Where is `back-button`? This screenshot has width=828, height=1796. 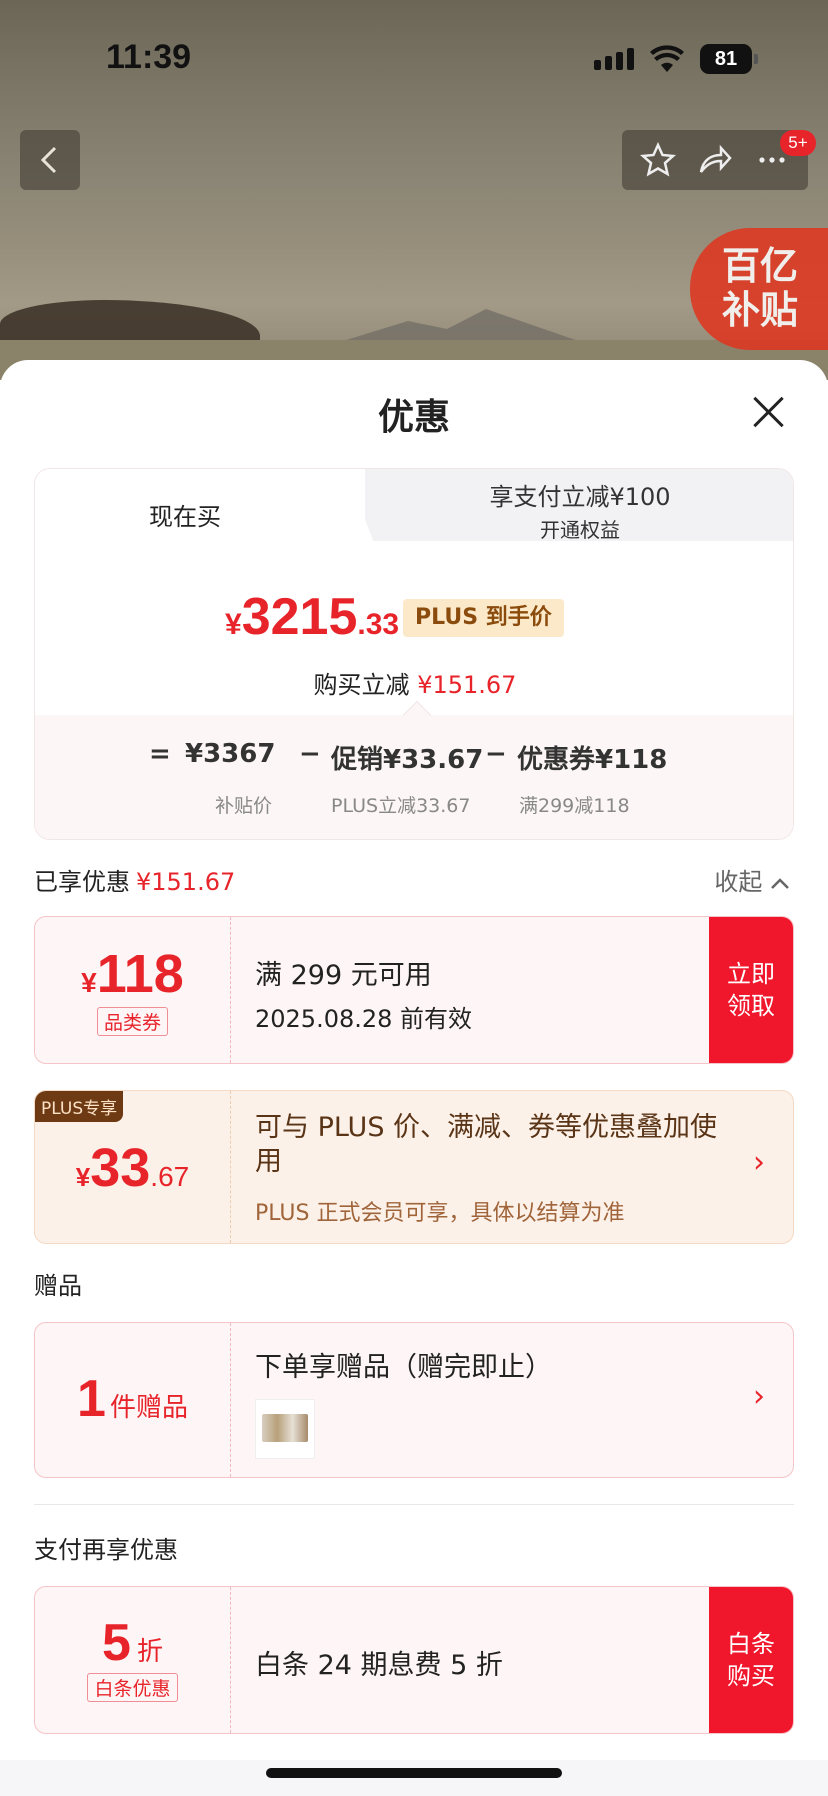
back-button is located at coordinates (50, 160).